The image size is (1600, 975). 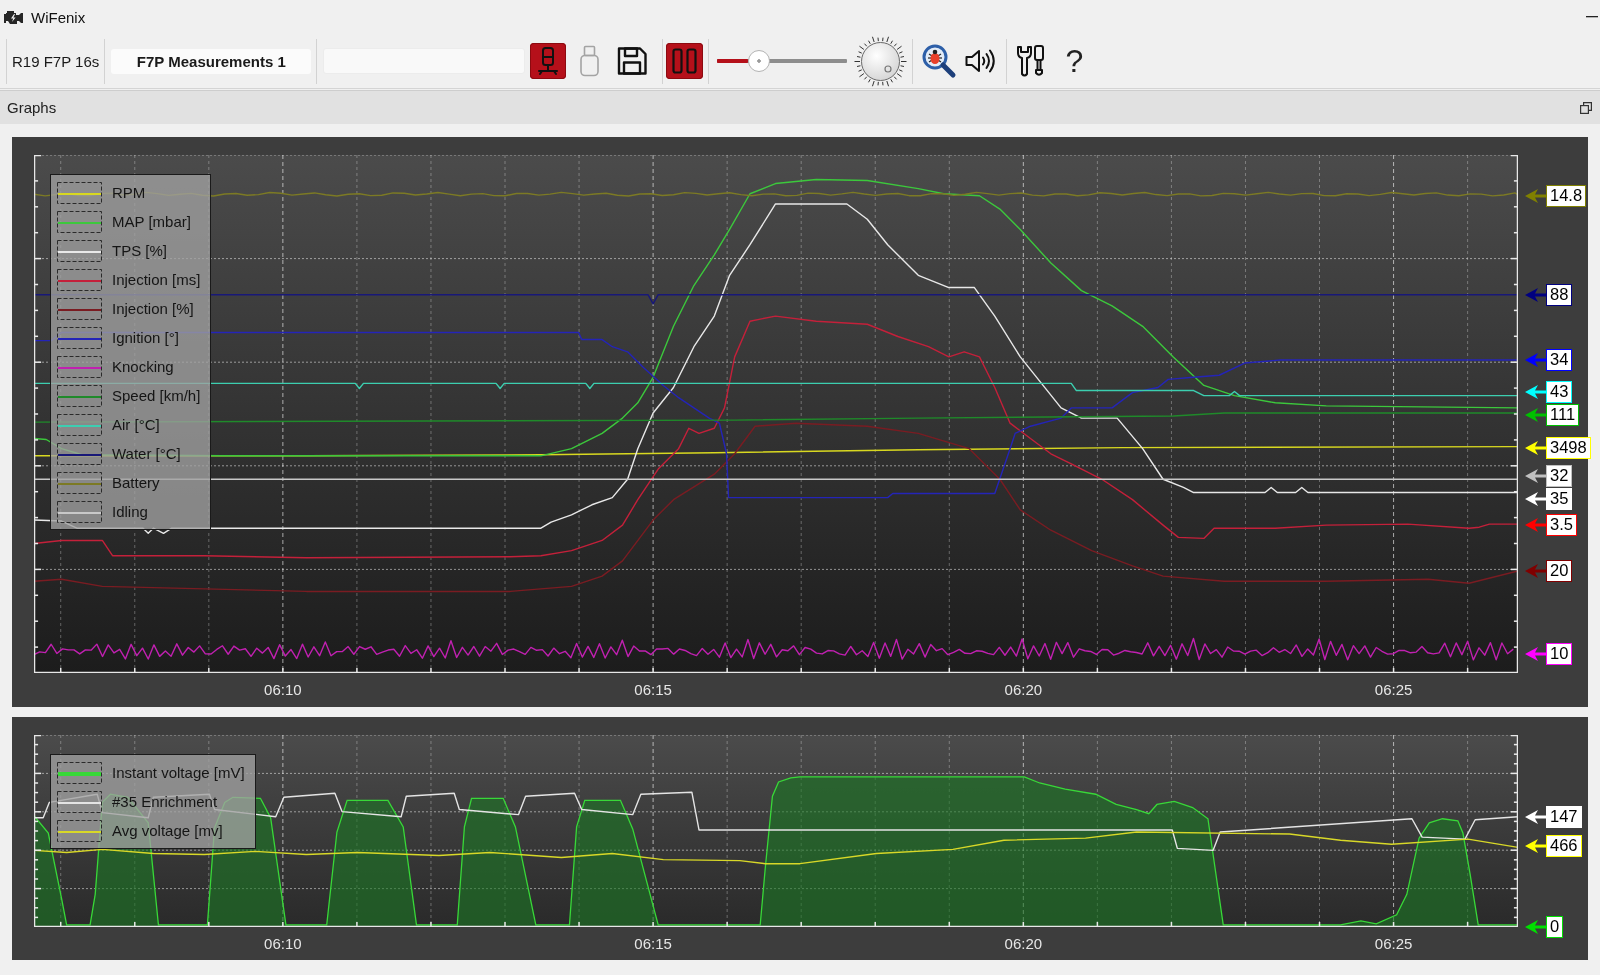 What do you see at coordinates (211, 61) in the screenshot?
I see `measurement-name: F7P Measurements 1` at bounding box center [211, 61].